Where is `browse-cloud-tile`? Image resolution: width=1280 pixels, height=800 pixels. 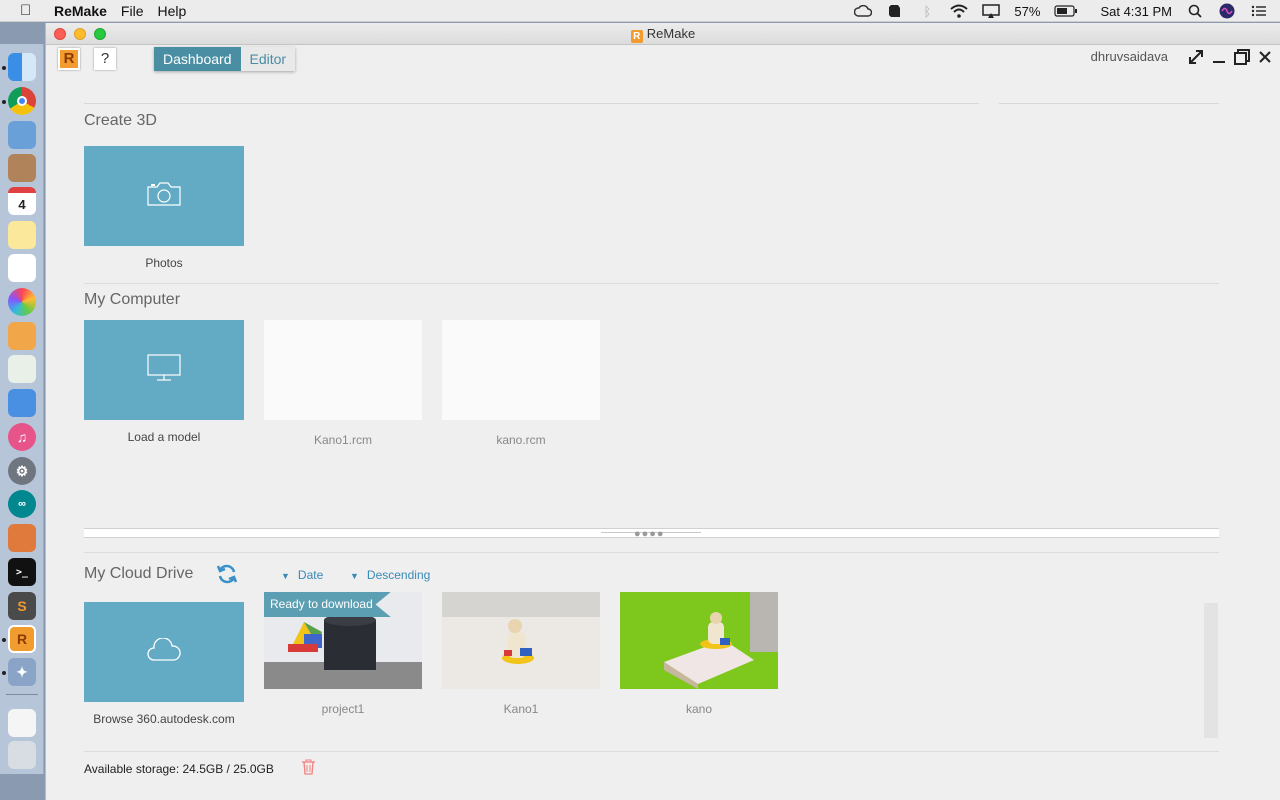
browse-cloud-tile is located at coordinates (164, 652).